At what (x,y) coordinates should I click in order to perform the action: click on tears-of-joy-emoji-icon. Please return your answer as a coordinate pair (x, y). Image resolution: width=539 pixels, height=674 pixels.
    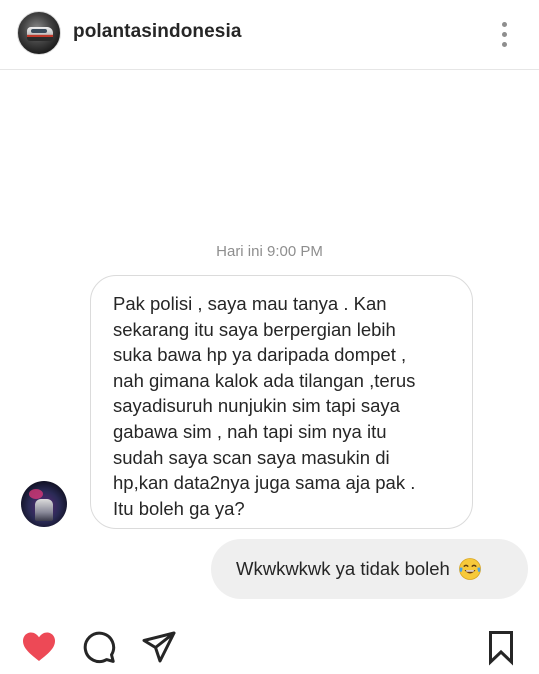
    Looking at the image, I should click on (470, 569).